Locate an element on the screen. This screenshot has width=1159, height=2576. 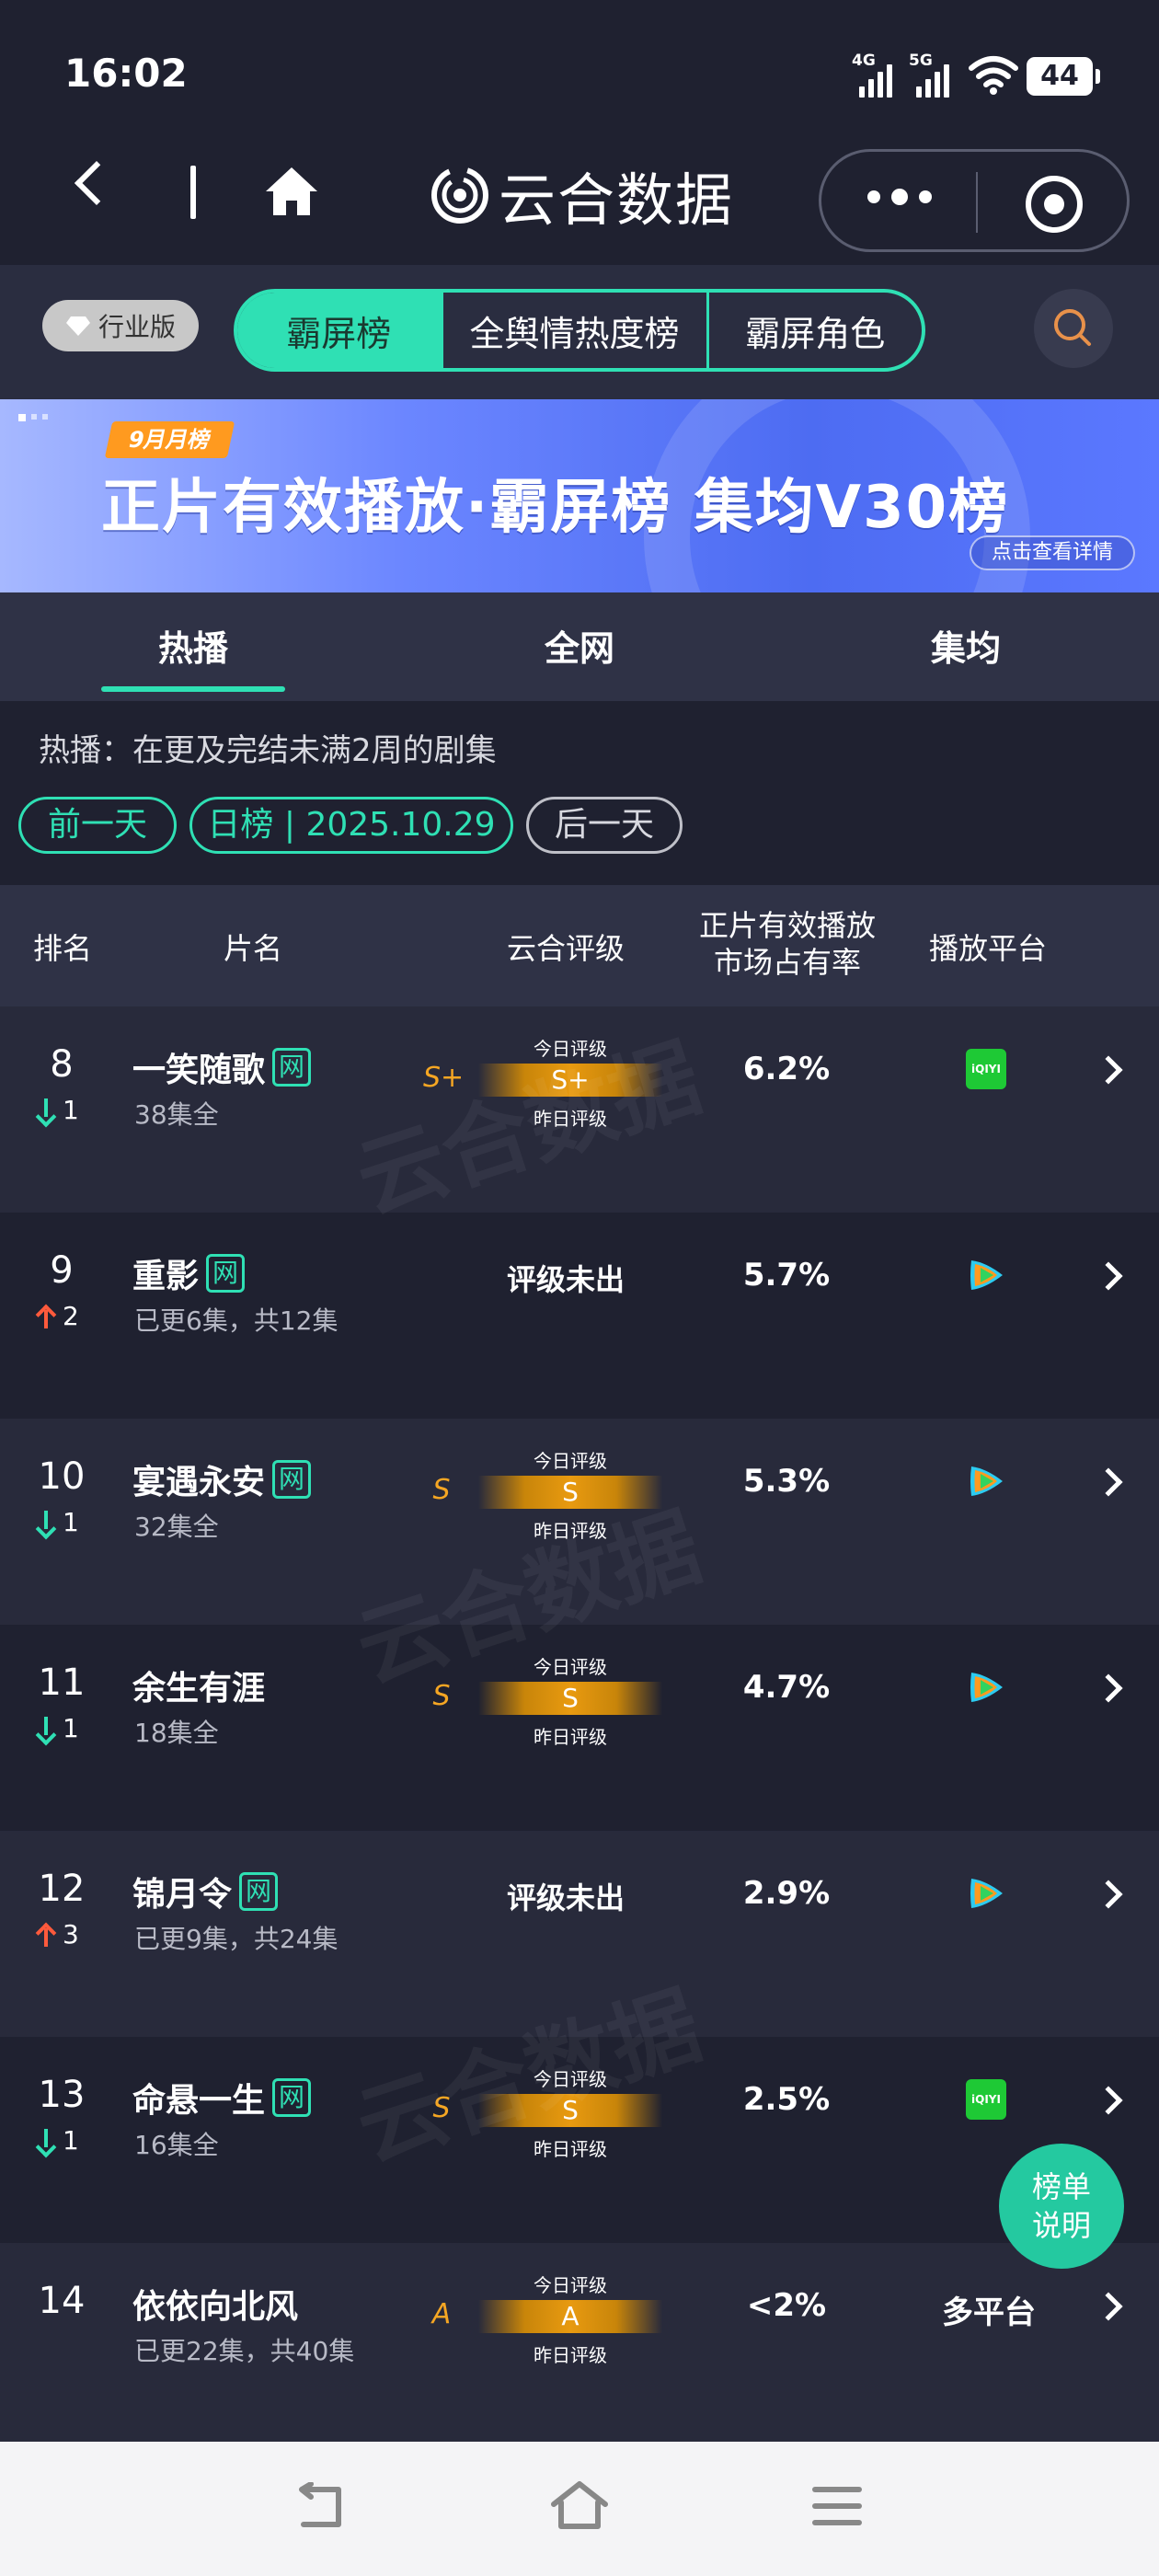
brand: 云合数据 is located at coordinates (582, 196).